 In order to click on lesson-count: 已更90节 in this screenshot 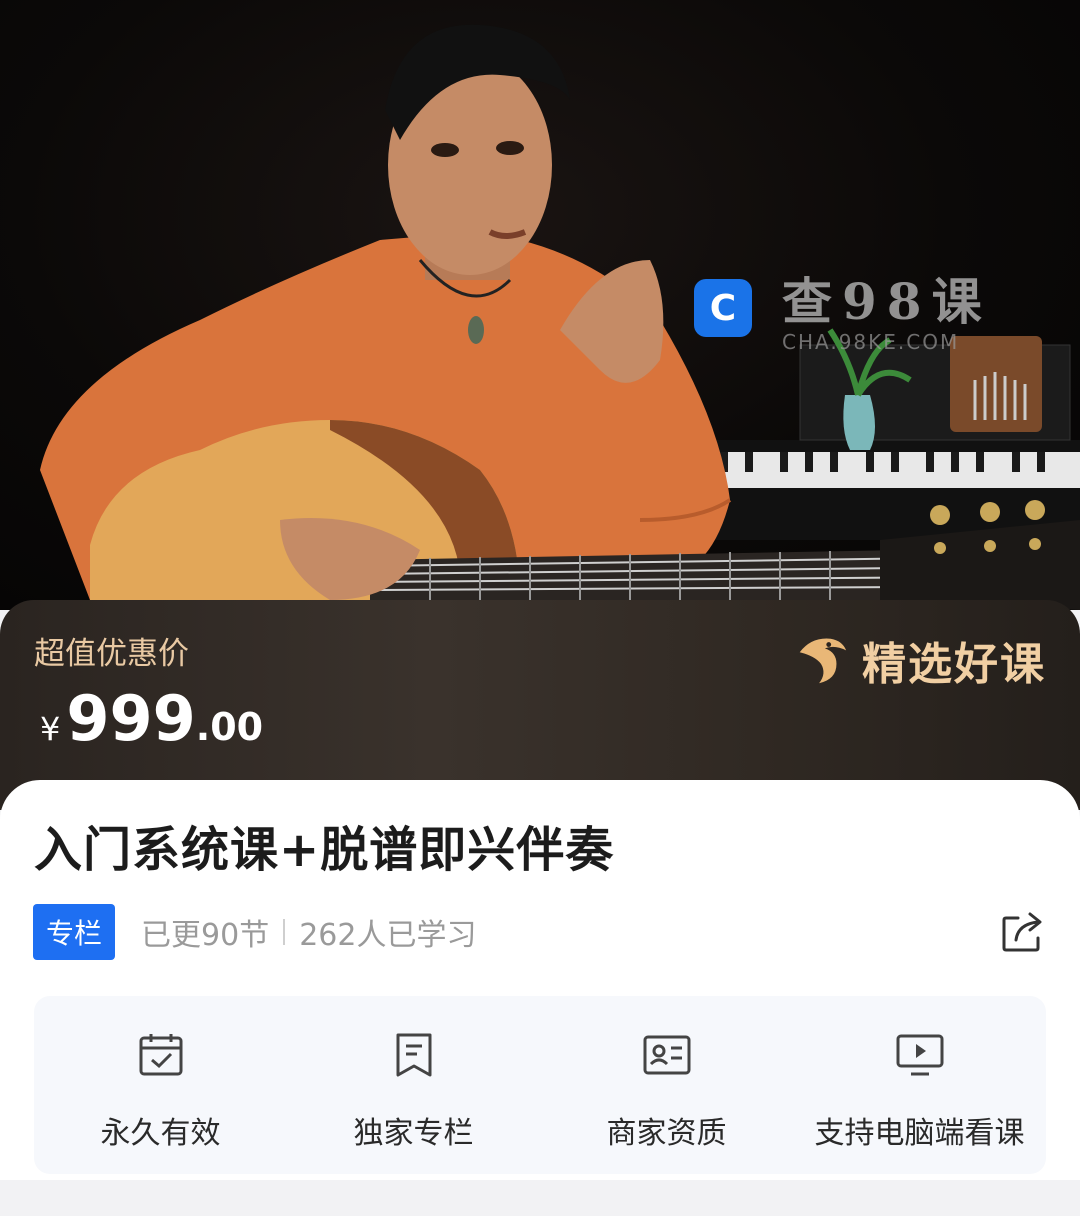, I will do `click(205, 935)`.